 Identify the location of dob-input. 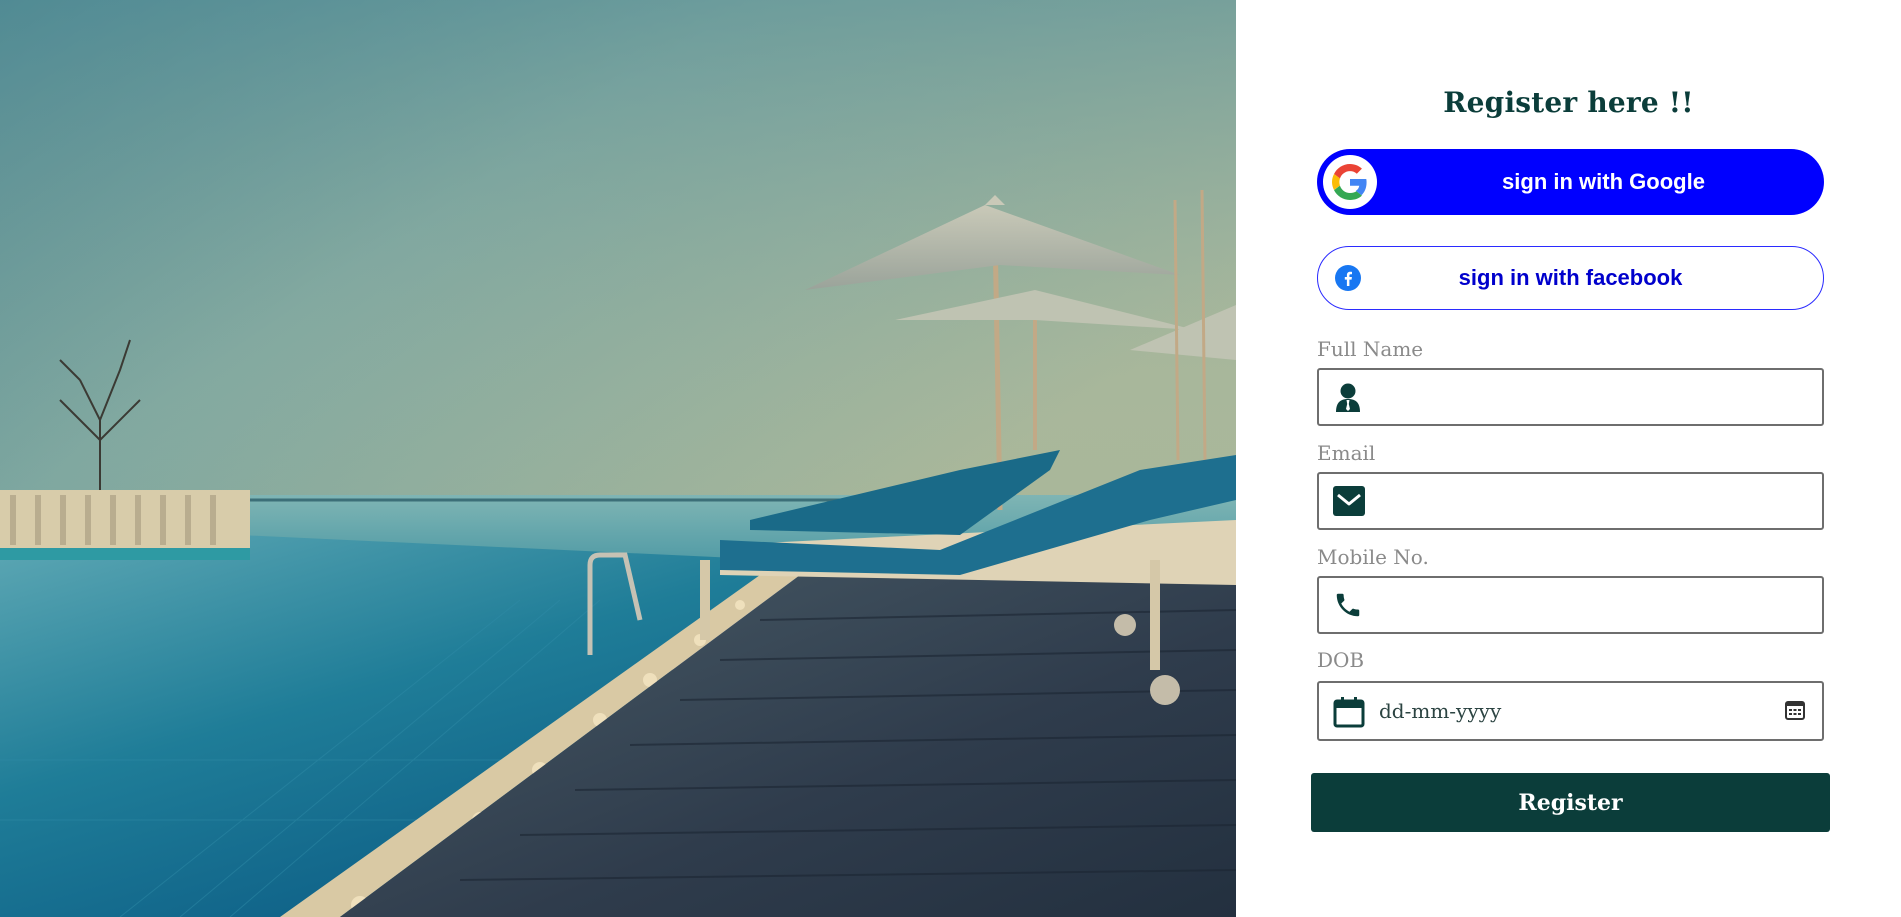
(1576, 711).